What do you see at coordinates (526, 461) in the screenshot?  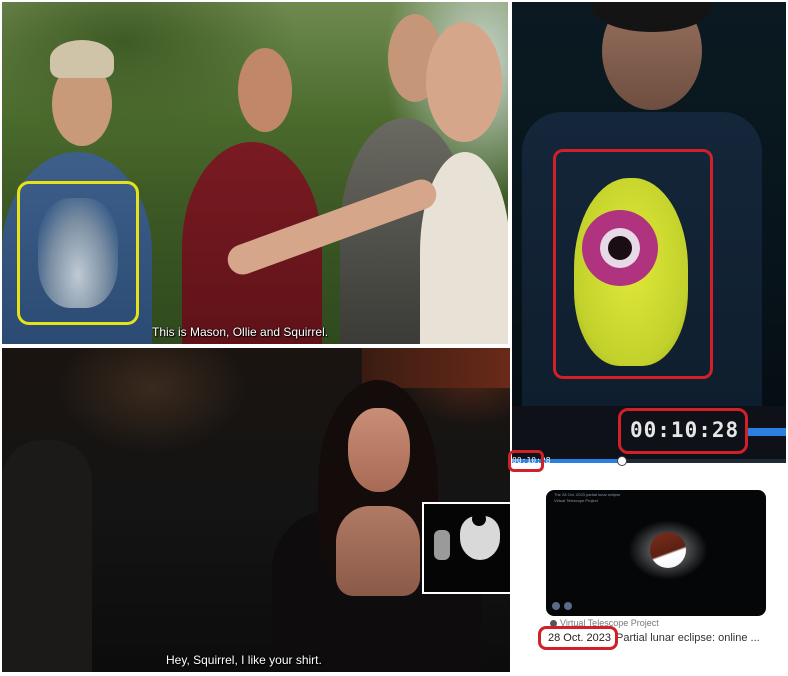 I see `highlight-box-player-timecode` at bounding box center [526, 461].